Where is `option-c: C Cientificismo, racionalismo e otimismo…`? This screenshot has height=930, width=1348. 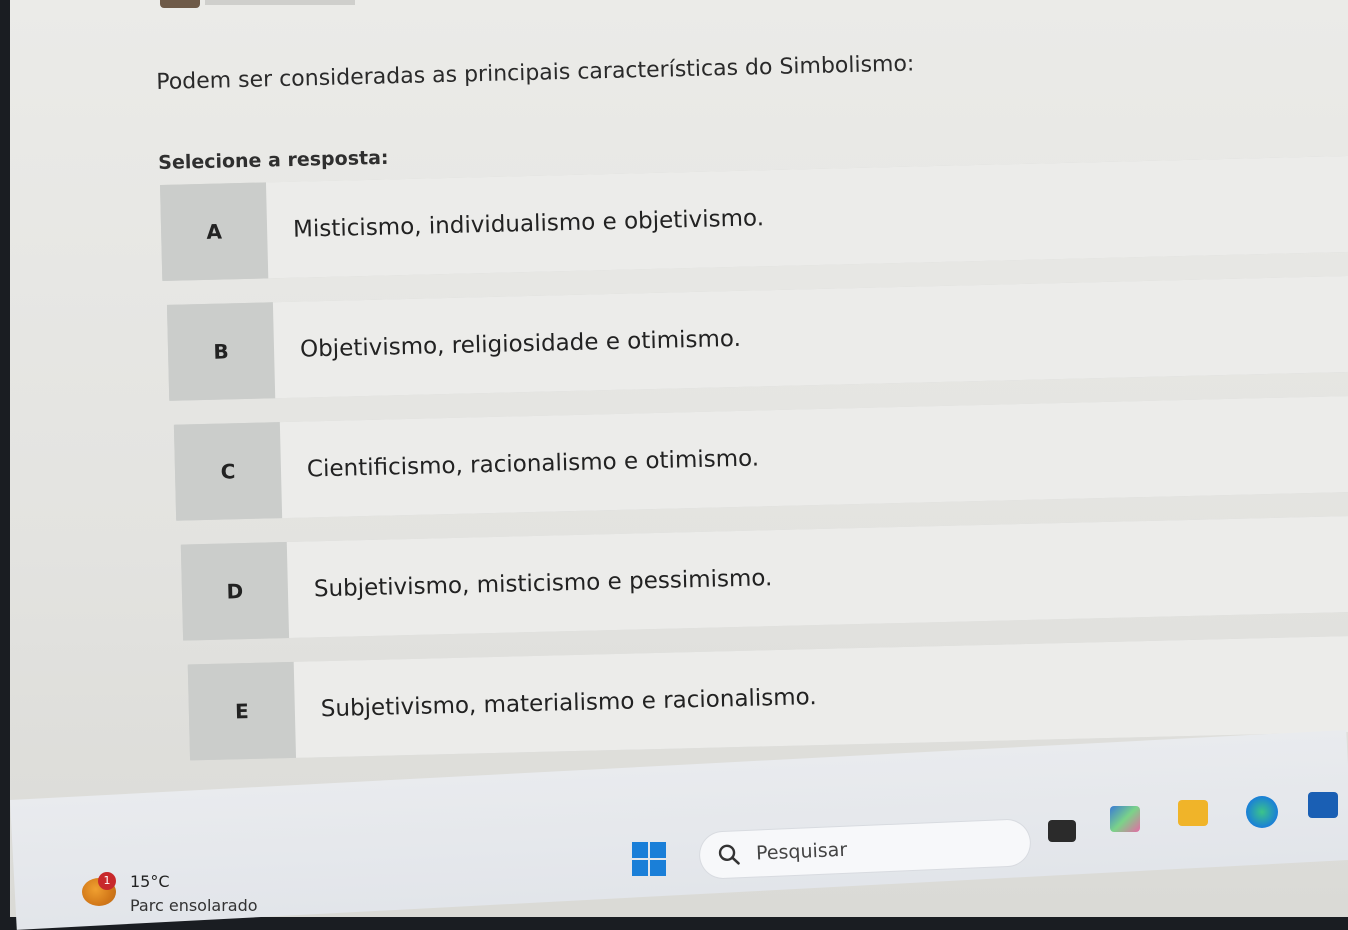
option-c: C Cientificismo, racionalismo e otimismo… is located at coordinates (760, 457).